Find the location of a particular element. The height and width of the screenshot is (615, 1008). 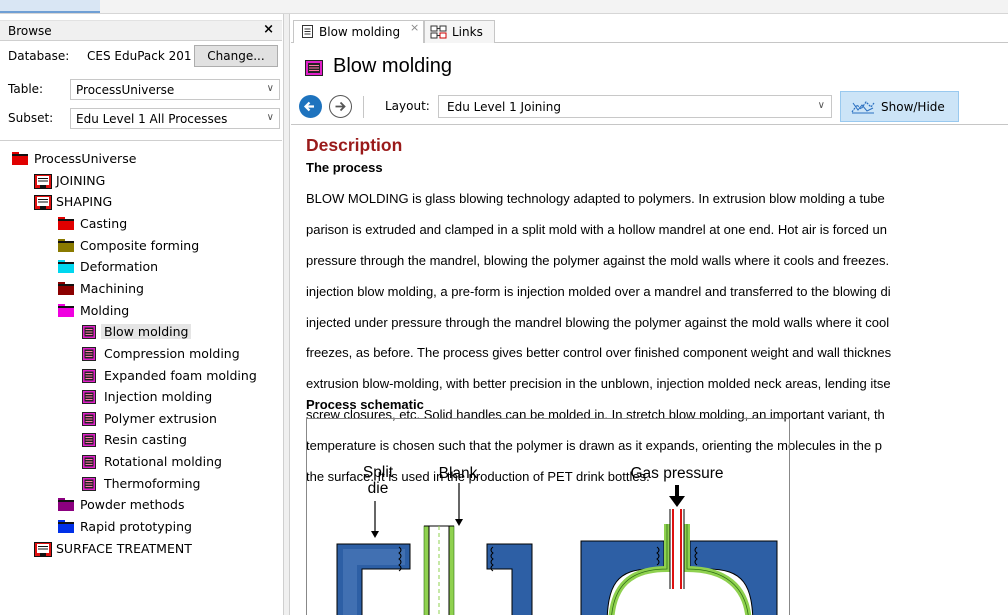

purple-folder-icon is located at coordinates (66, 505).